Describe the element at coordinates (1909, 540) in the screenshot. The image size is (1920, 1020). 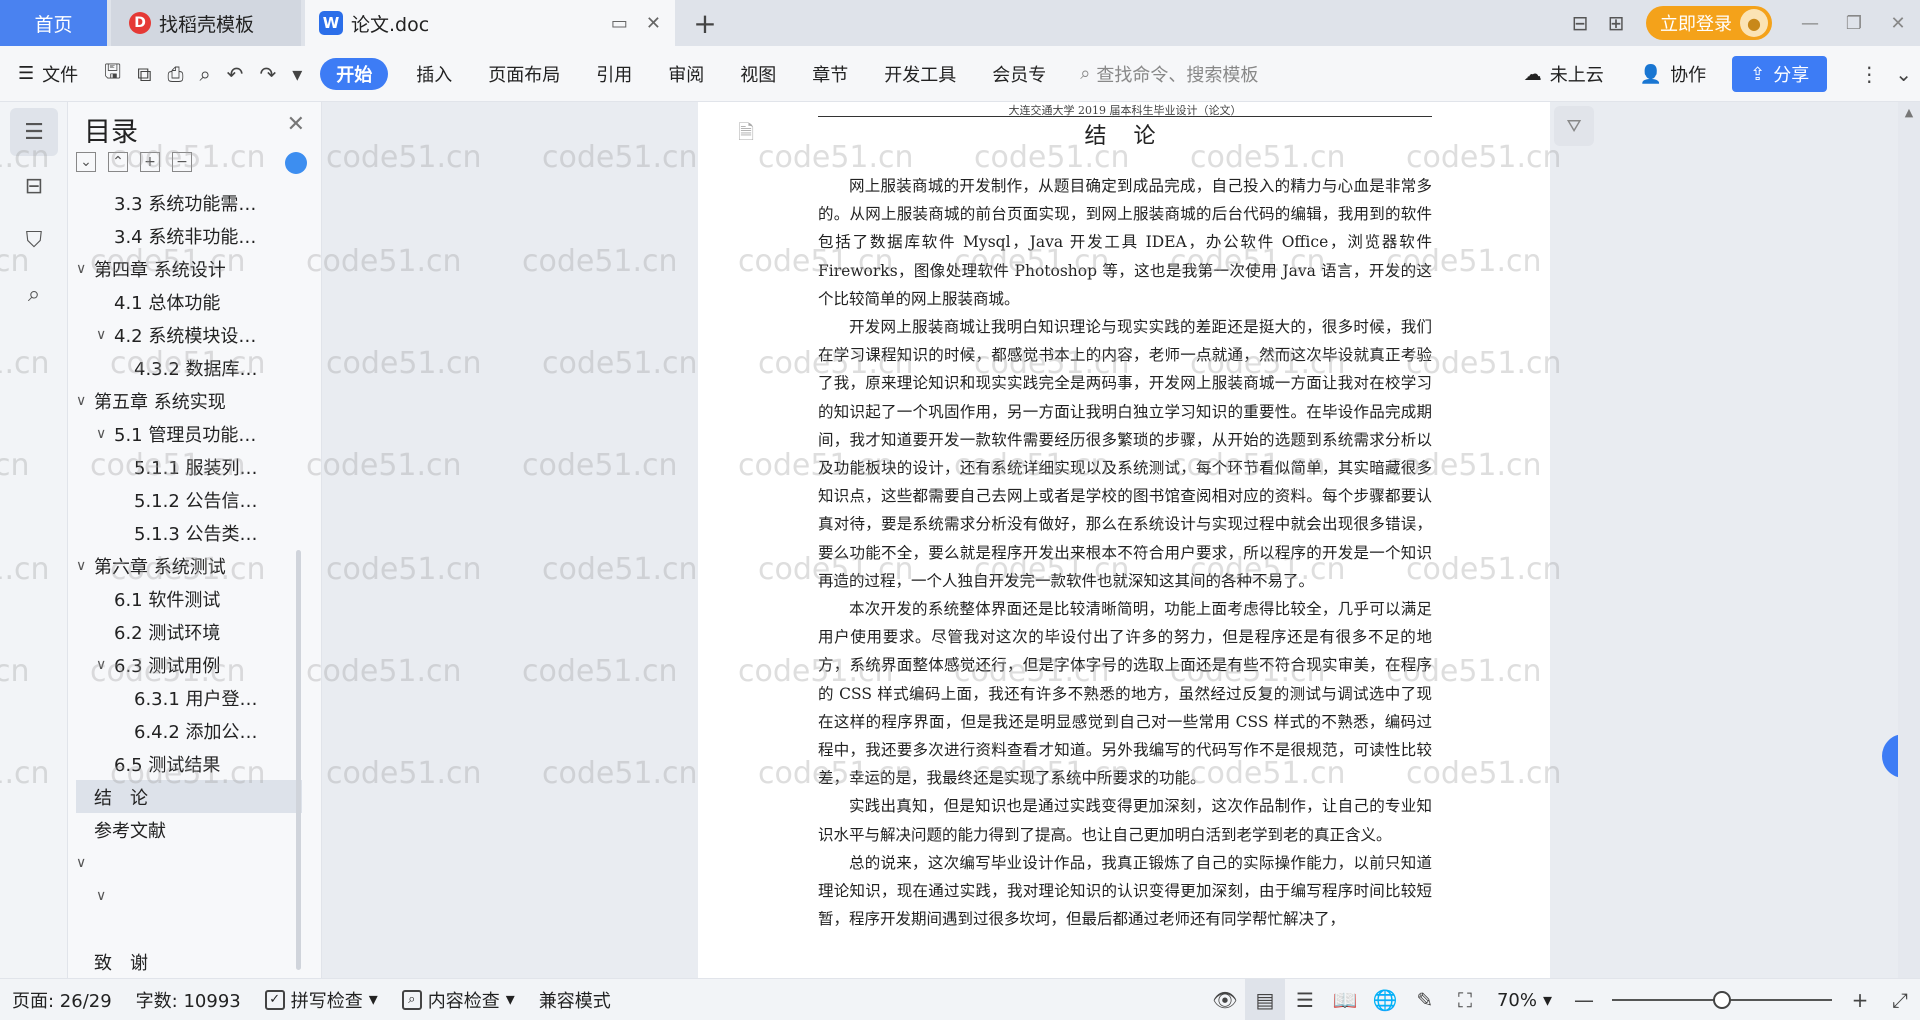
I see `vertical-scrollbar: ▲` at that location.